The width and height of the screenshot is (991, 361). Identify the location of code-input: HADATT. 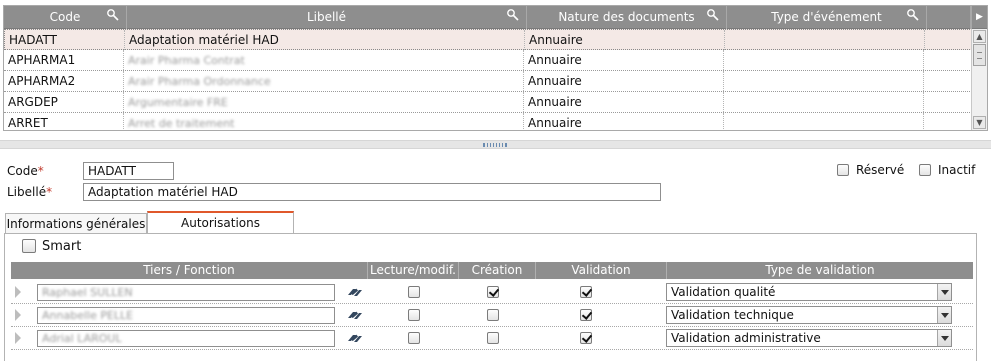
(128, 171).